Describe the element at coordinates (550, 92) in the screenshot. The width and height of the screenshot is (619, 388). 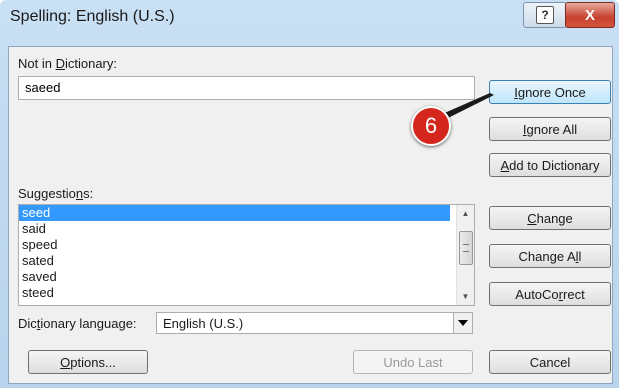
I see `ignore-once-button: Ignore Once` at that location.